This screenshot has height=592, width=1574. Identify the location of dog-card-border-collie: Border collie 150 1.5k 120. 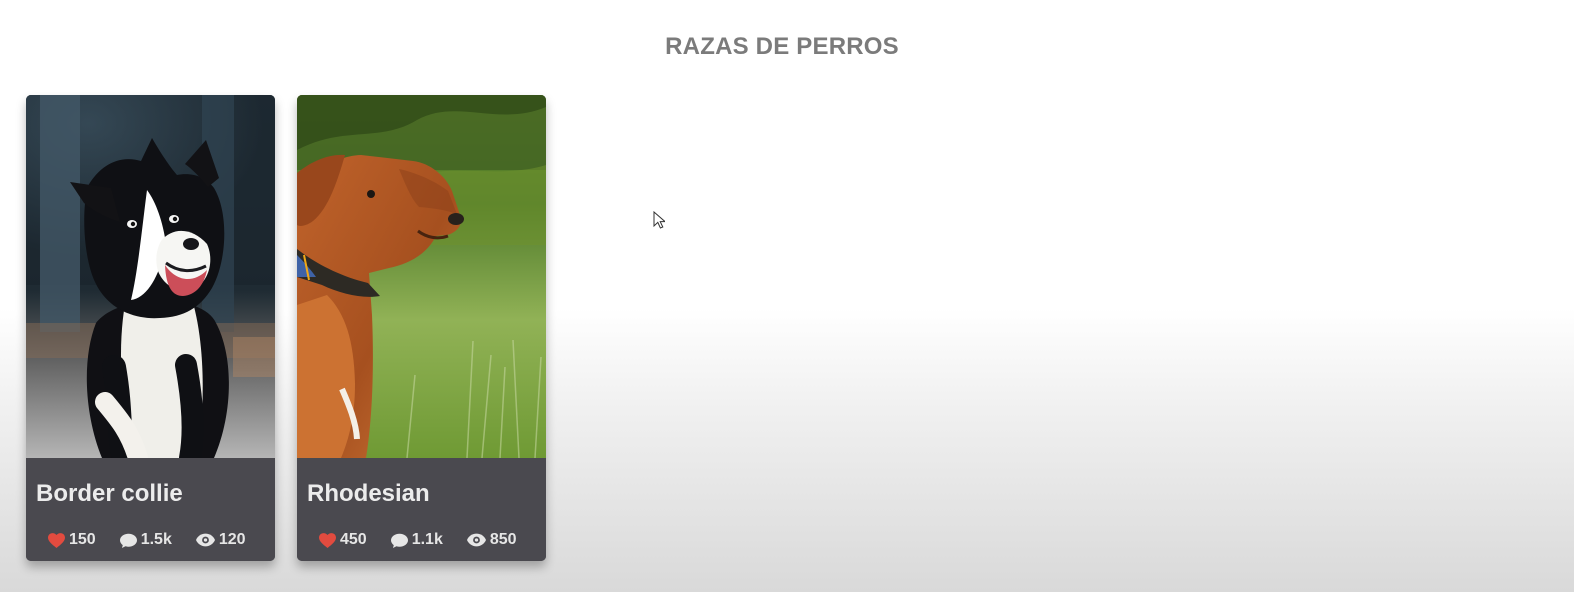
(150, 328).